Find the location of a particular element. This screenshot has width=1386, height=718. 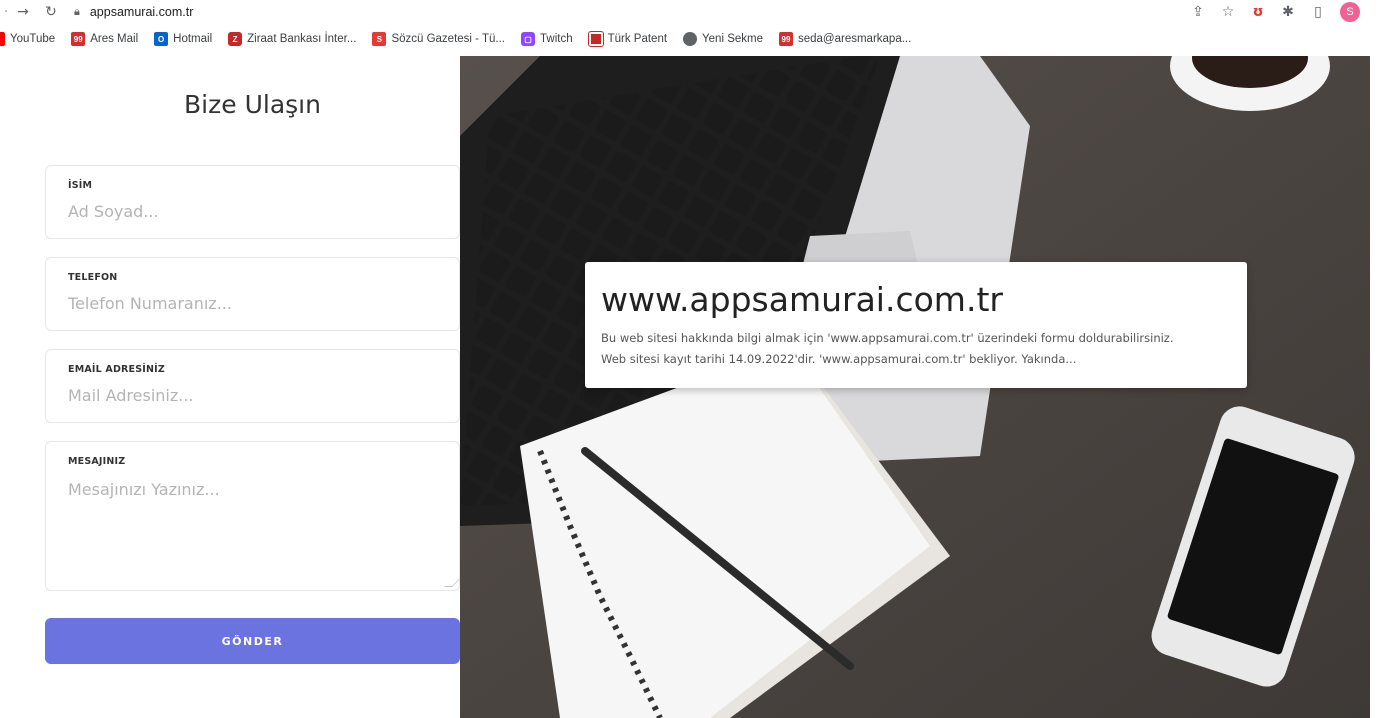

side-panel-icon: ▯ is located at coordinates (1318, 12).